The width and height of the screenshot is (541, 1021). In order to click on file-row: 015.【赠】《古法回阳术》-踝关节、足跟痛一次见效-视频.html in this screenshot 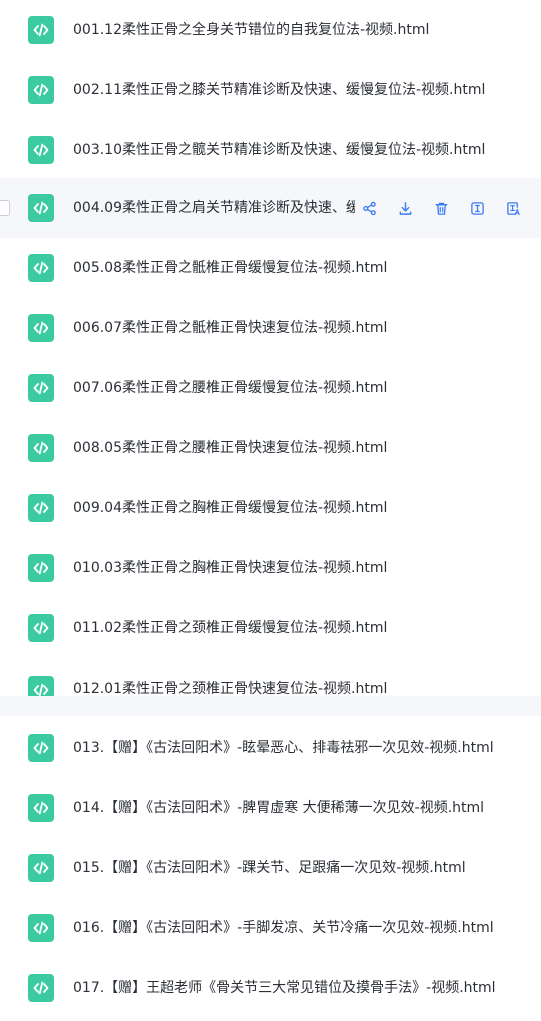, I will do `click(270, 868)`.